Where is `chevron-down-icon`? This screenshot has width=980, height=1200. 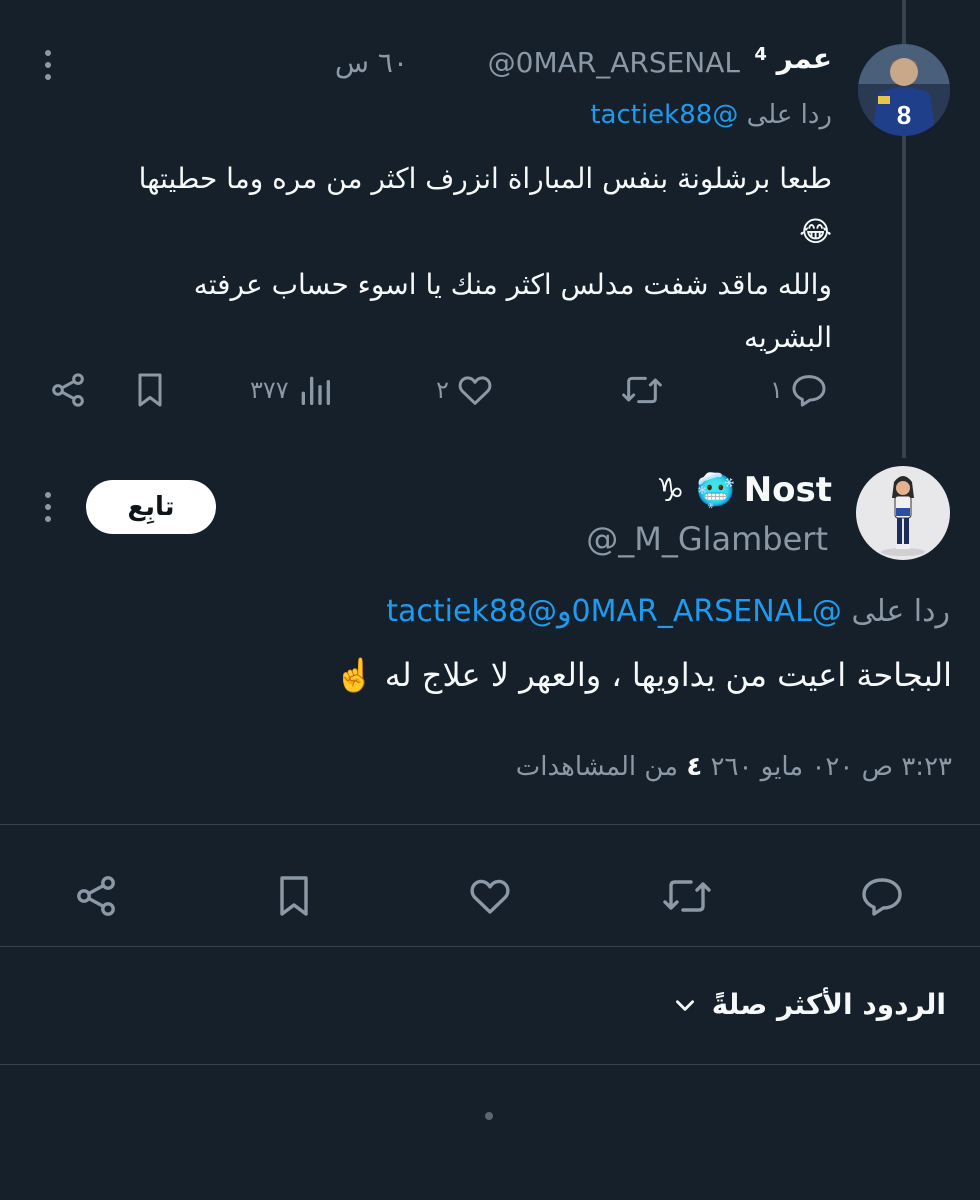
chevron-down-icon is located at coordinates (684, 1005).